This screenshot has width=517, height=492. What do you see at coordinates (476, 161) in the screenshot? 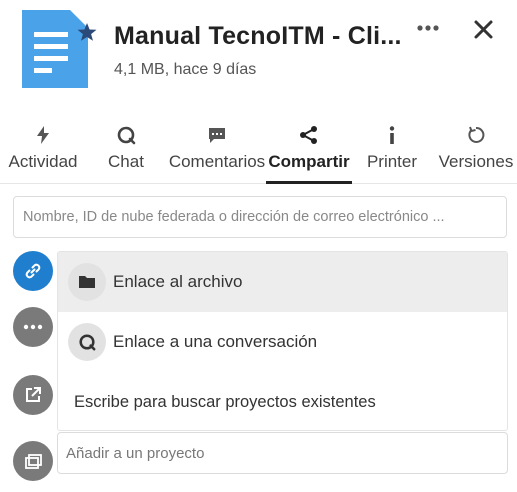
I see `tab-label: Versiones` at bounding box center [476, 161].